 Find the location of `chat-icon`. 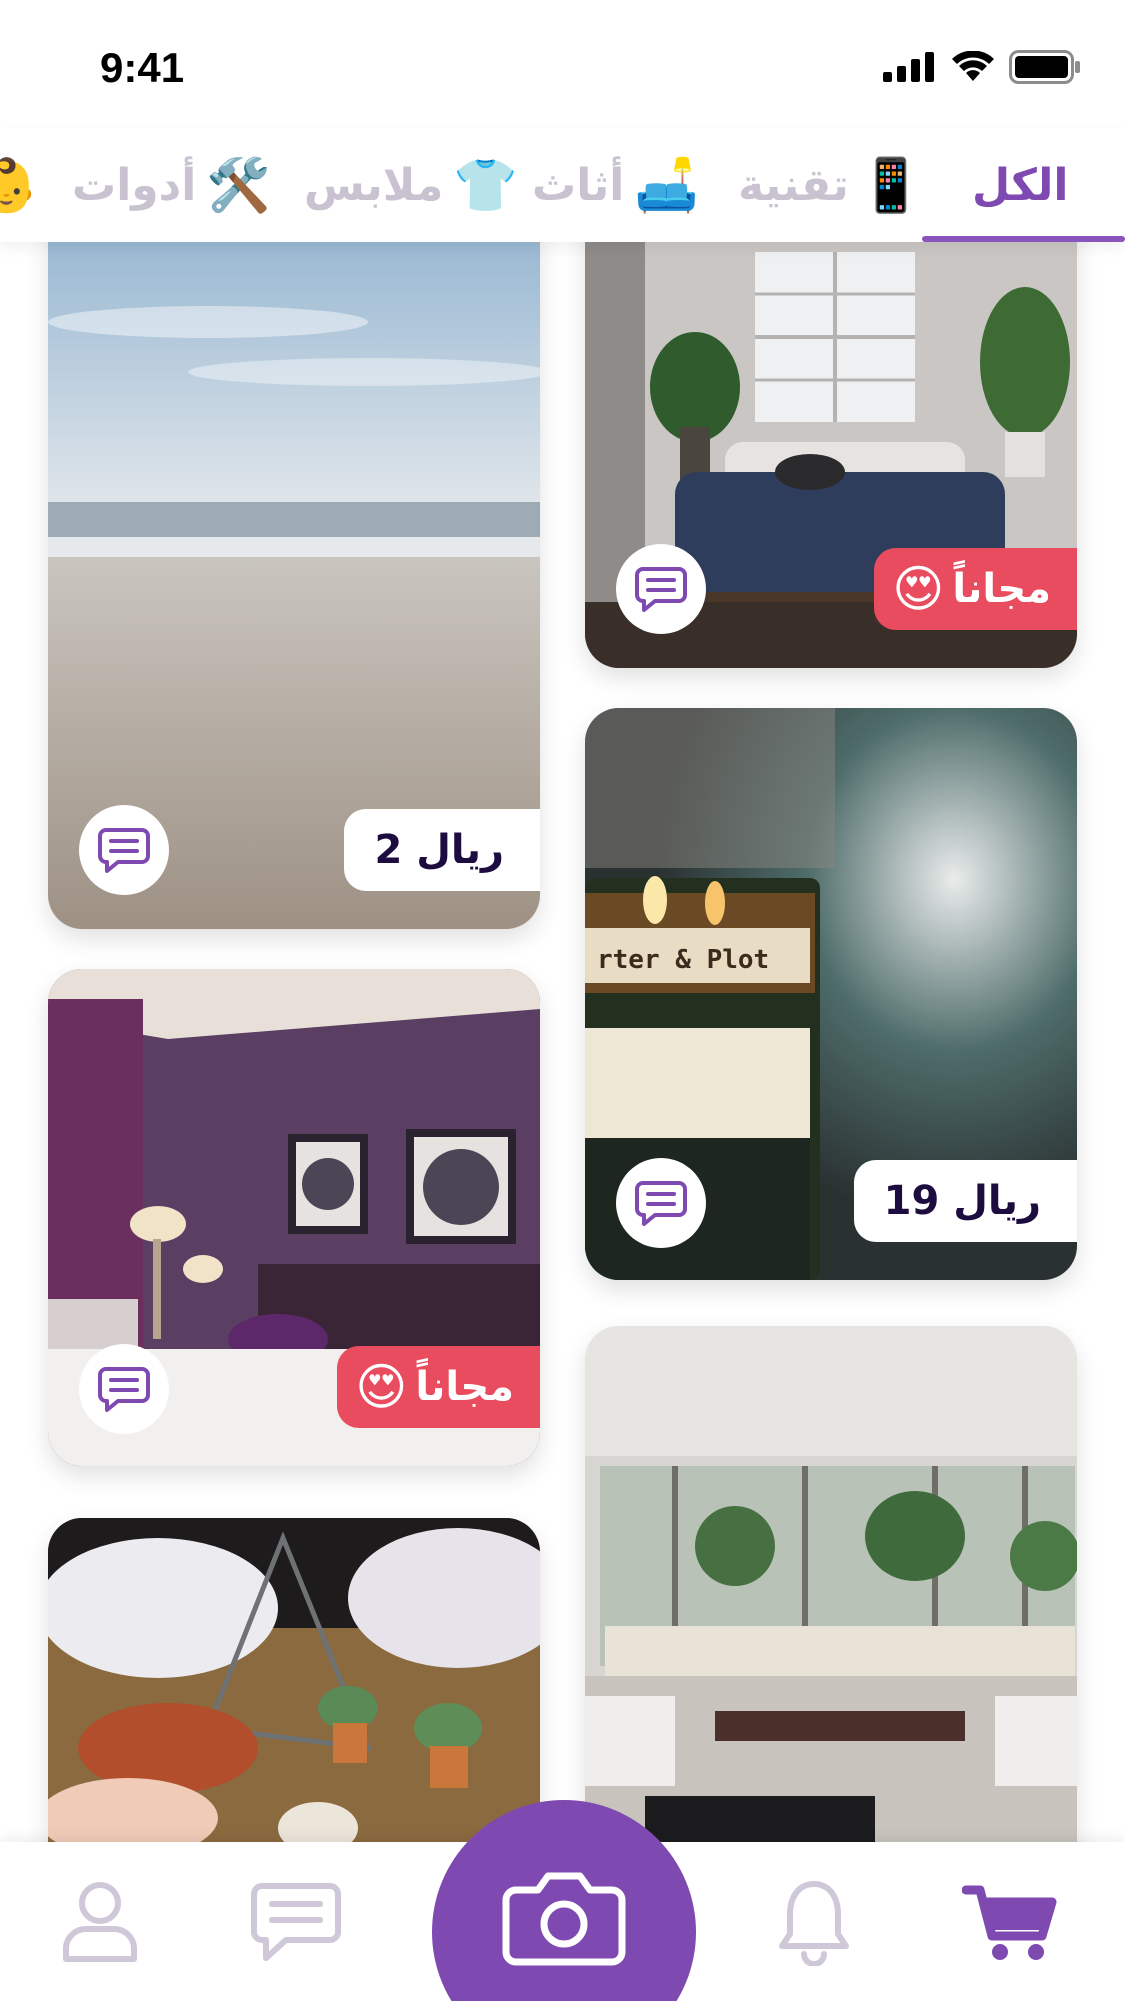

chat-icon is located at coordinates (296, 1922).